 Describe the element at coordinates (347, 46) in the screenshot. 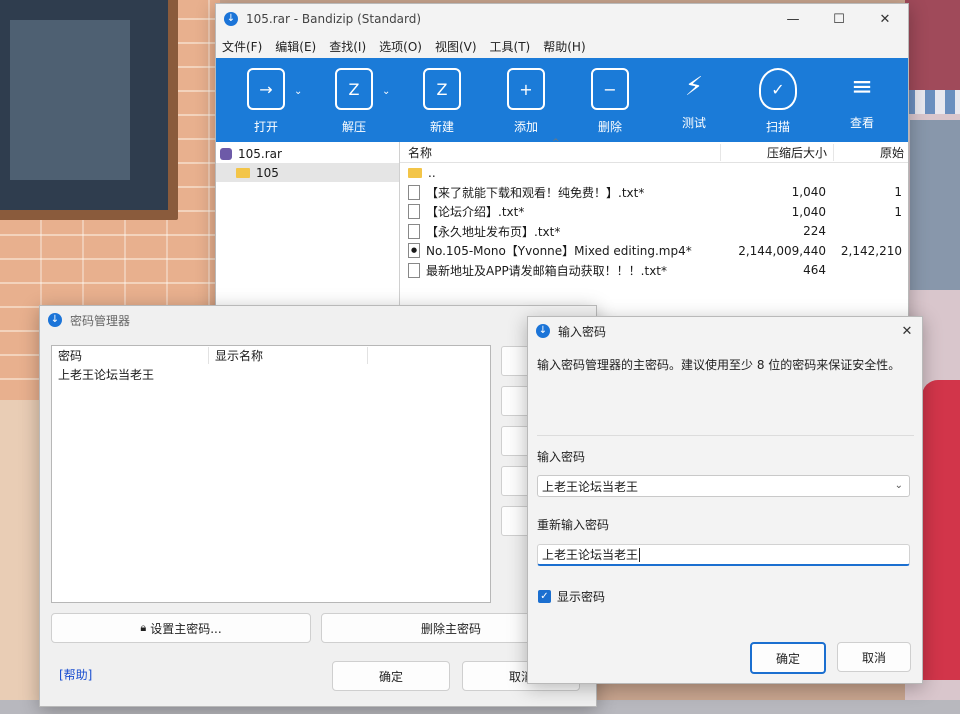

I see `menu-find: 查找(I)` at that location.